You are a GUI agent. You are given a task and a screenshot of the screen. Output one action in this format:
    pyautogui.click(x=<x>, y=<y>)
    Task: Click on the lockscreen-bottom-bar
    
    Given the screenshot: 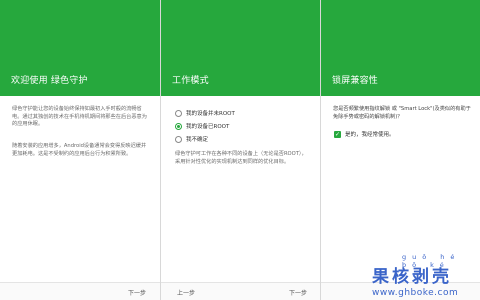 What is the action you would take?
    pyautogui.click(x=400, y=291)
    